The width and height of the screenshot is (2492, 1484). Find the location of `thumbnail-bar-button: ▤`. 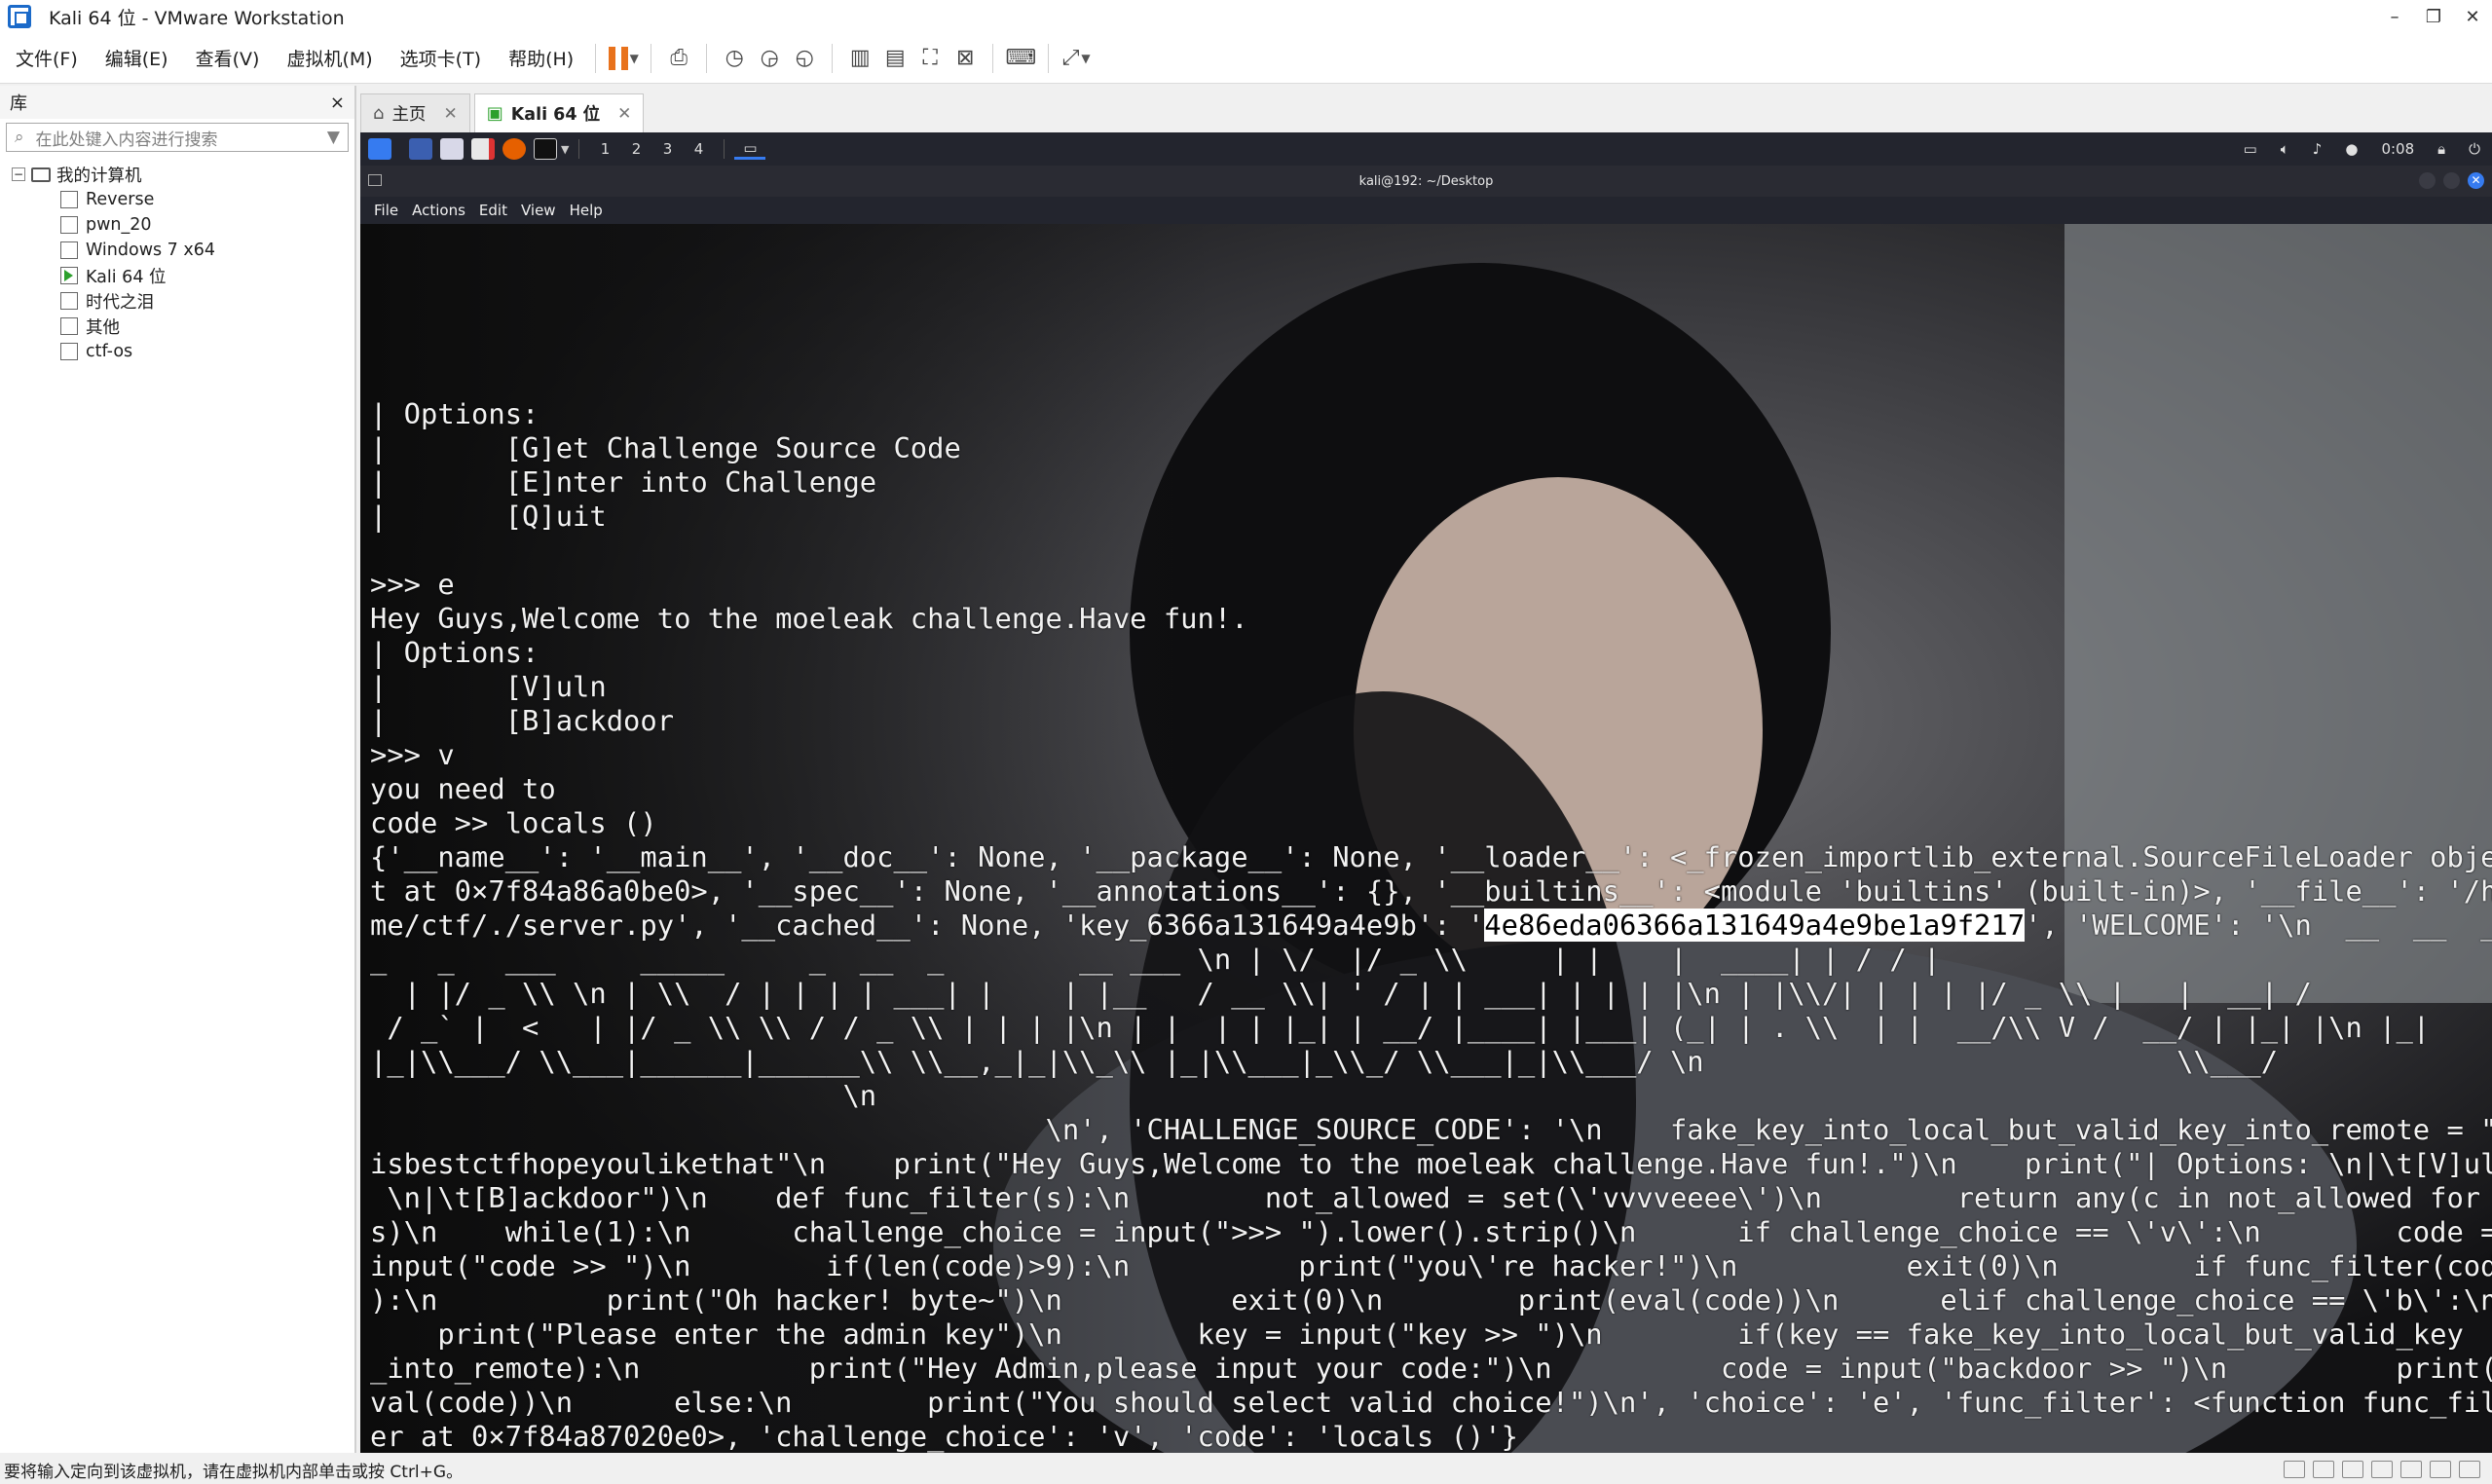

thumbnail-bar-button: ▤ is located at coordinates (894, 58).